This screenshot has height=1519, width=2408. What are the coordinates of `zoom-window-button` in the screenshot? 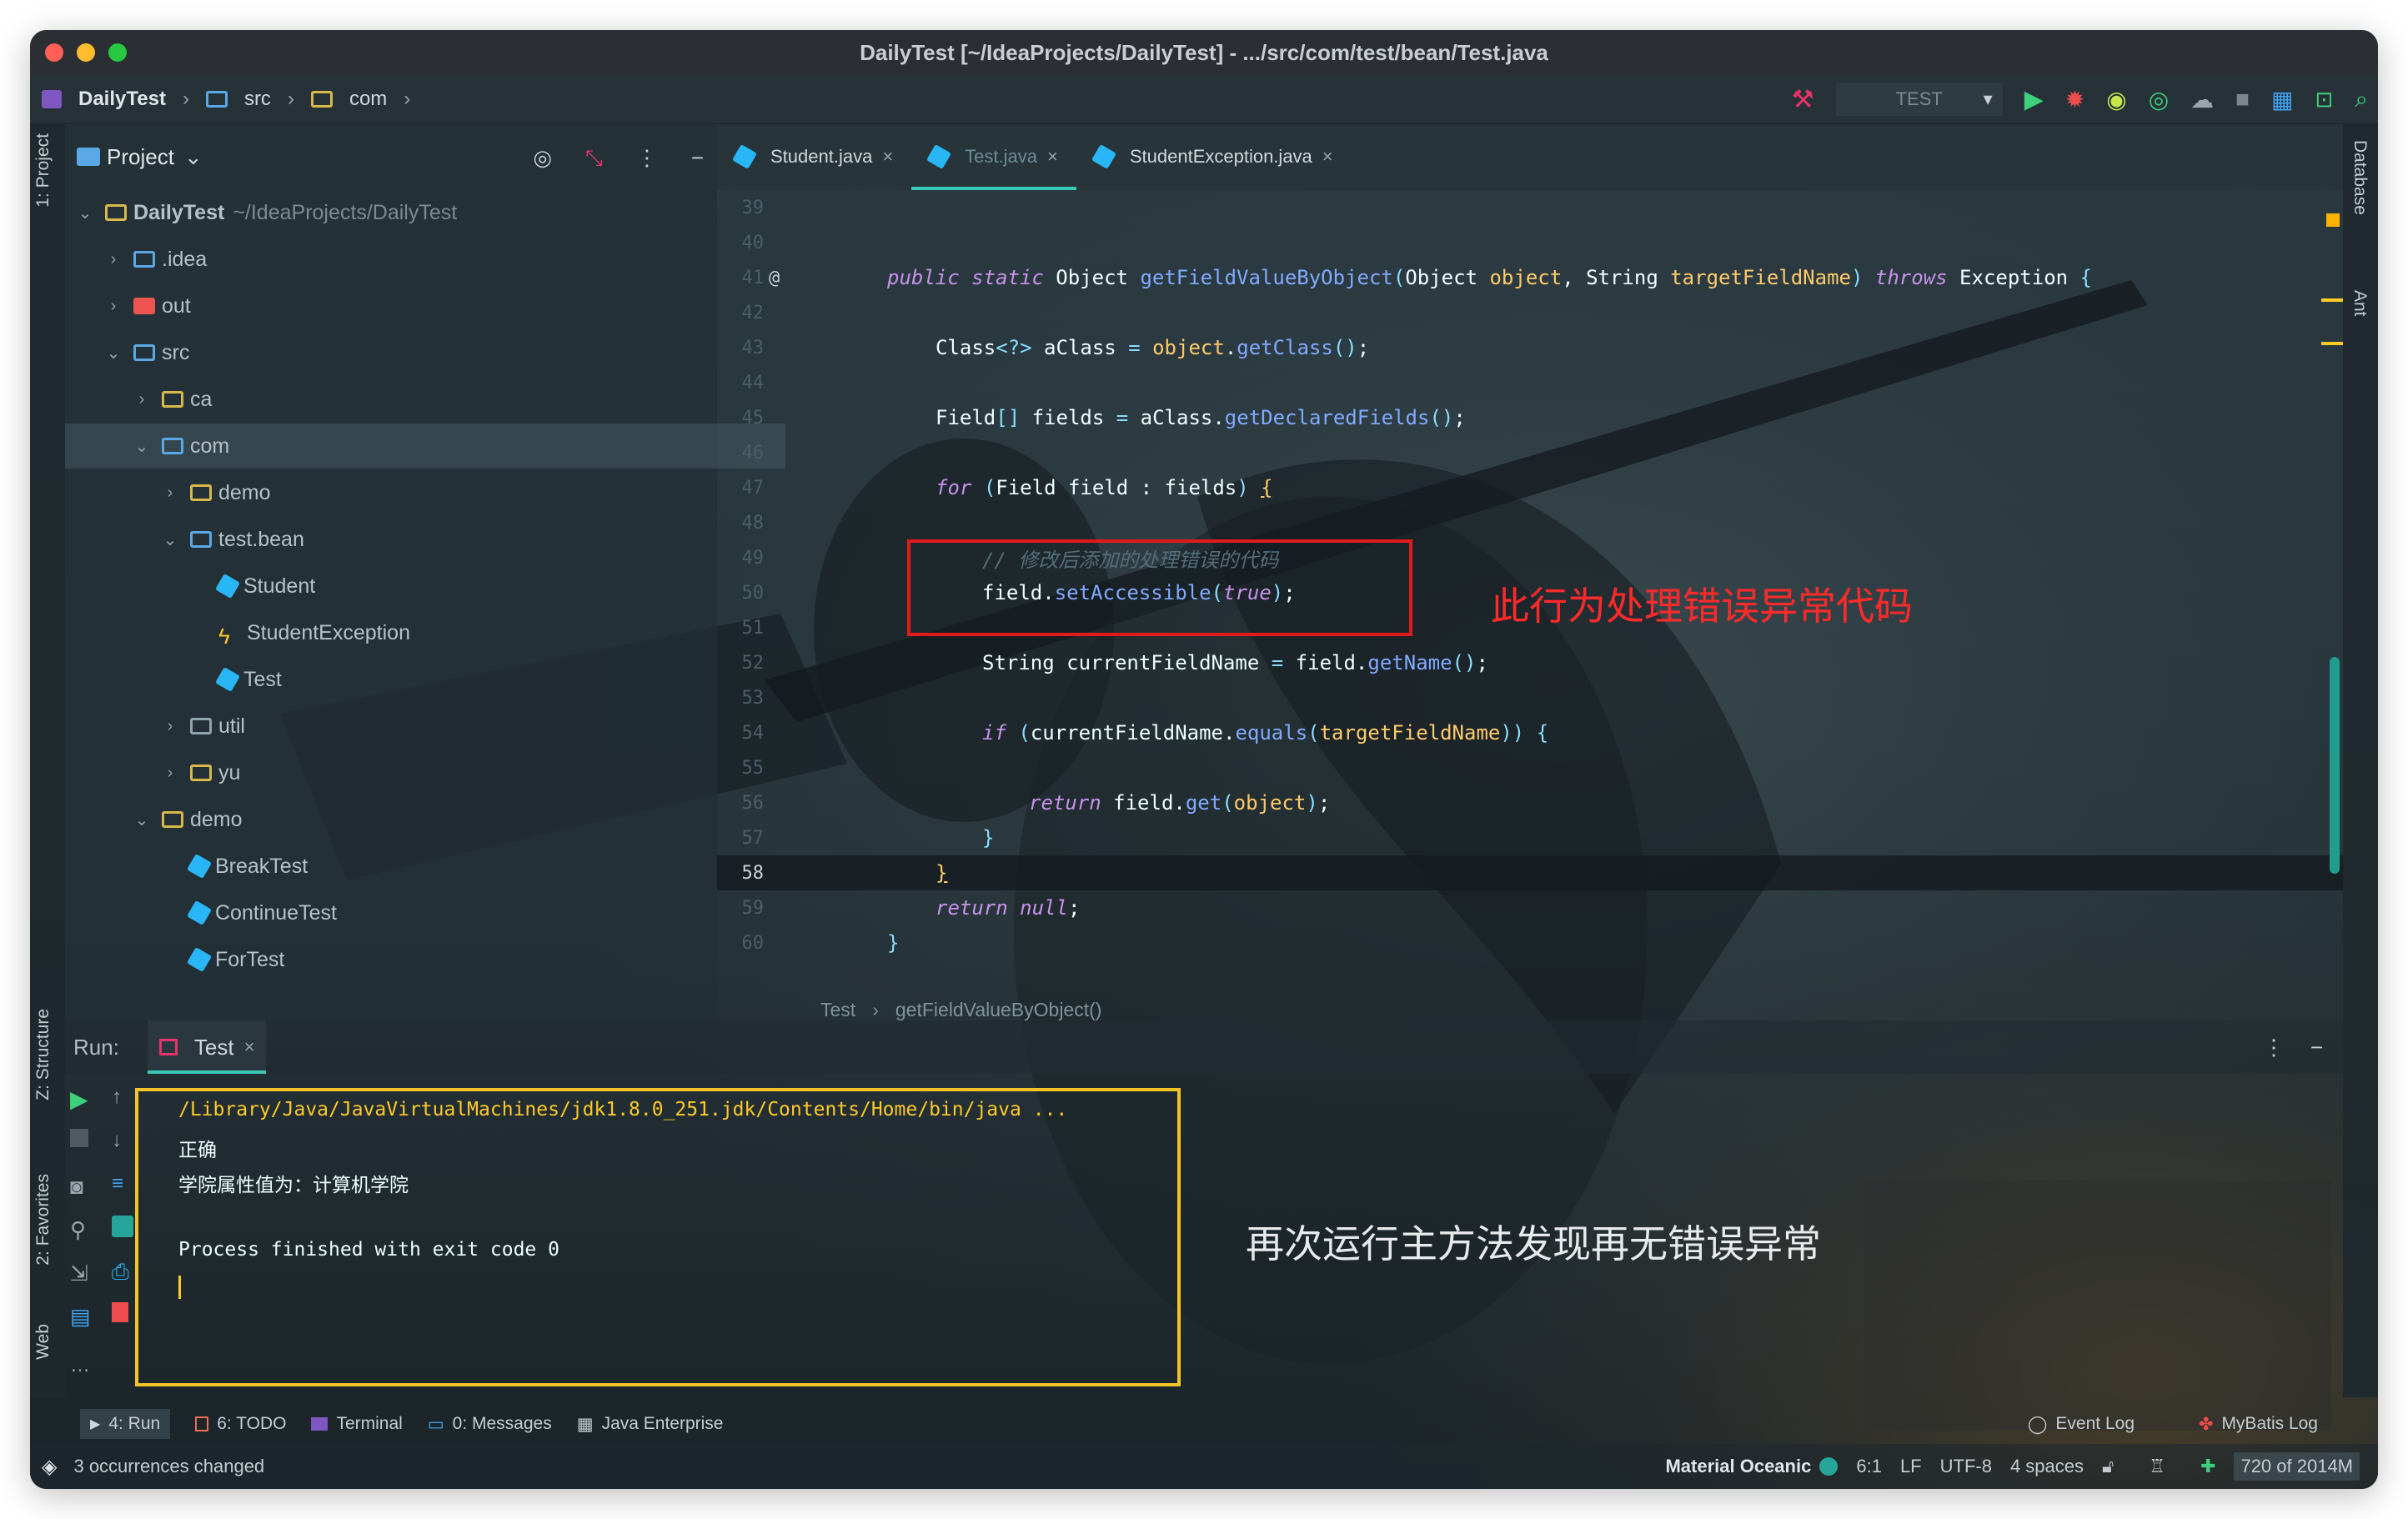 It's located at (117, 52).